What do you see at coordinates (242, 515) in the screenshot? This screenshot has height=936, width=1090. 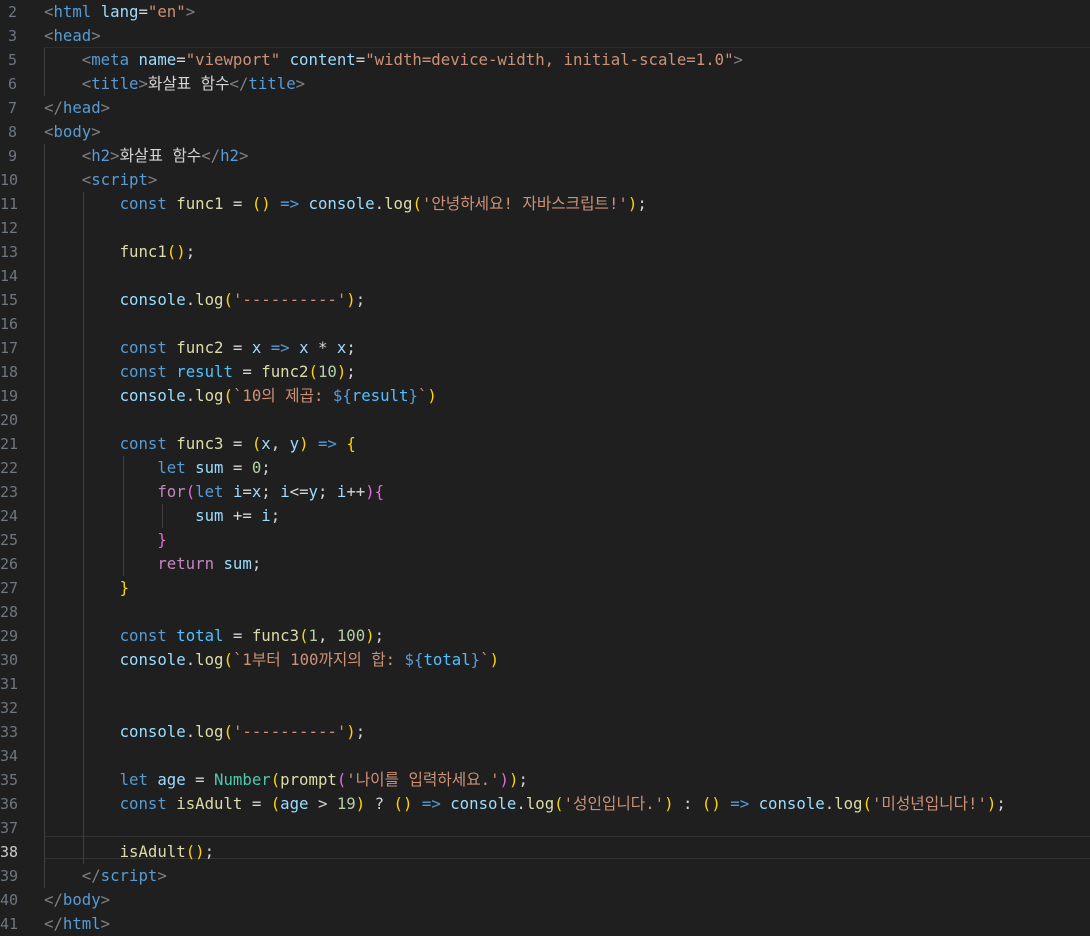 I see `code-token: +=` at bounding box center [242, 515].